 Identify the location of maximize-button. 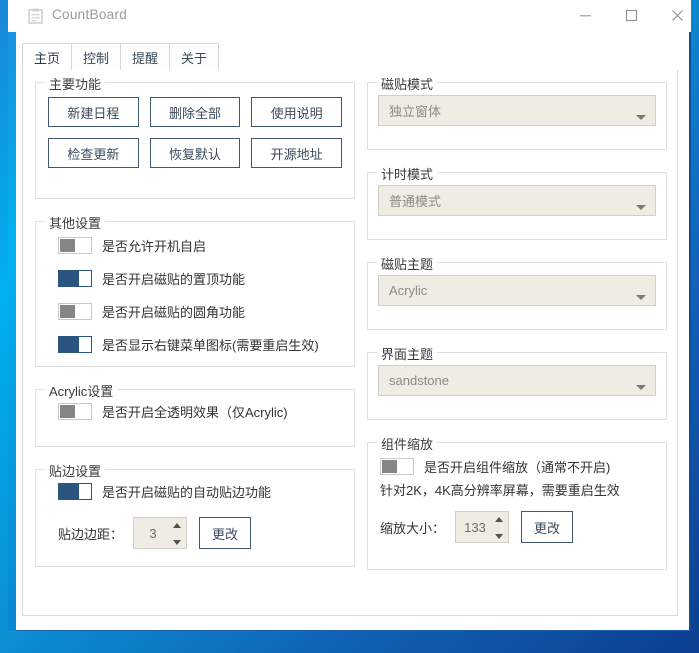
(631, 15).